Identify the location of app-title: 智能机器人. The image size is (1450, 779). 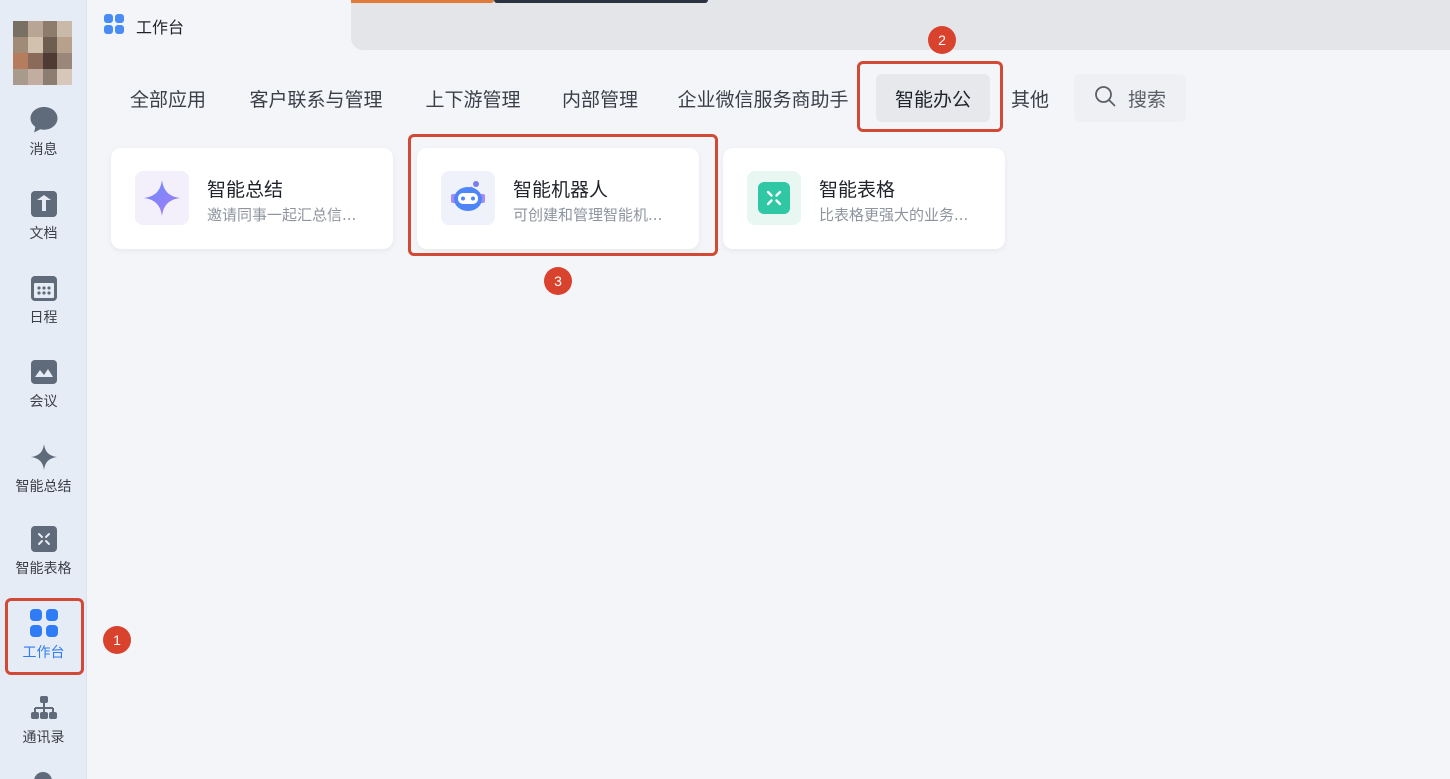
(561, 190).